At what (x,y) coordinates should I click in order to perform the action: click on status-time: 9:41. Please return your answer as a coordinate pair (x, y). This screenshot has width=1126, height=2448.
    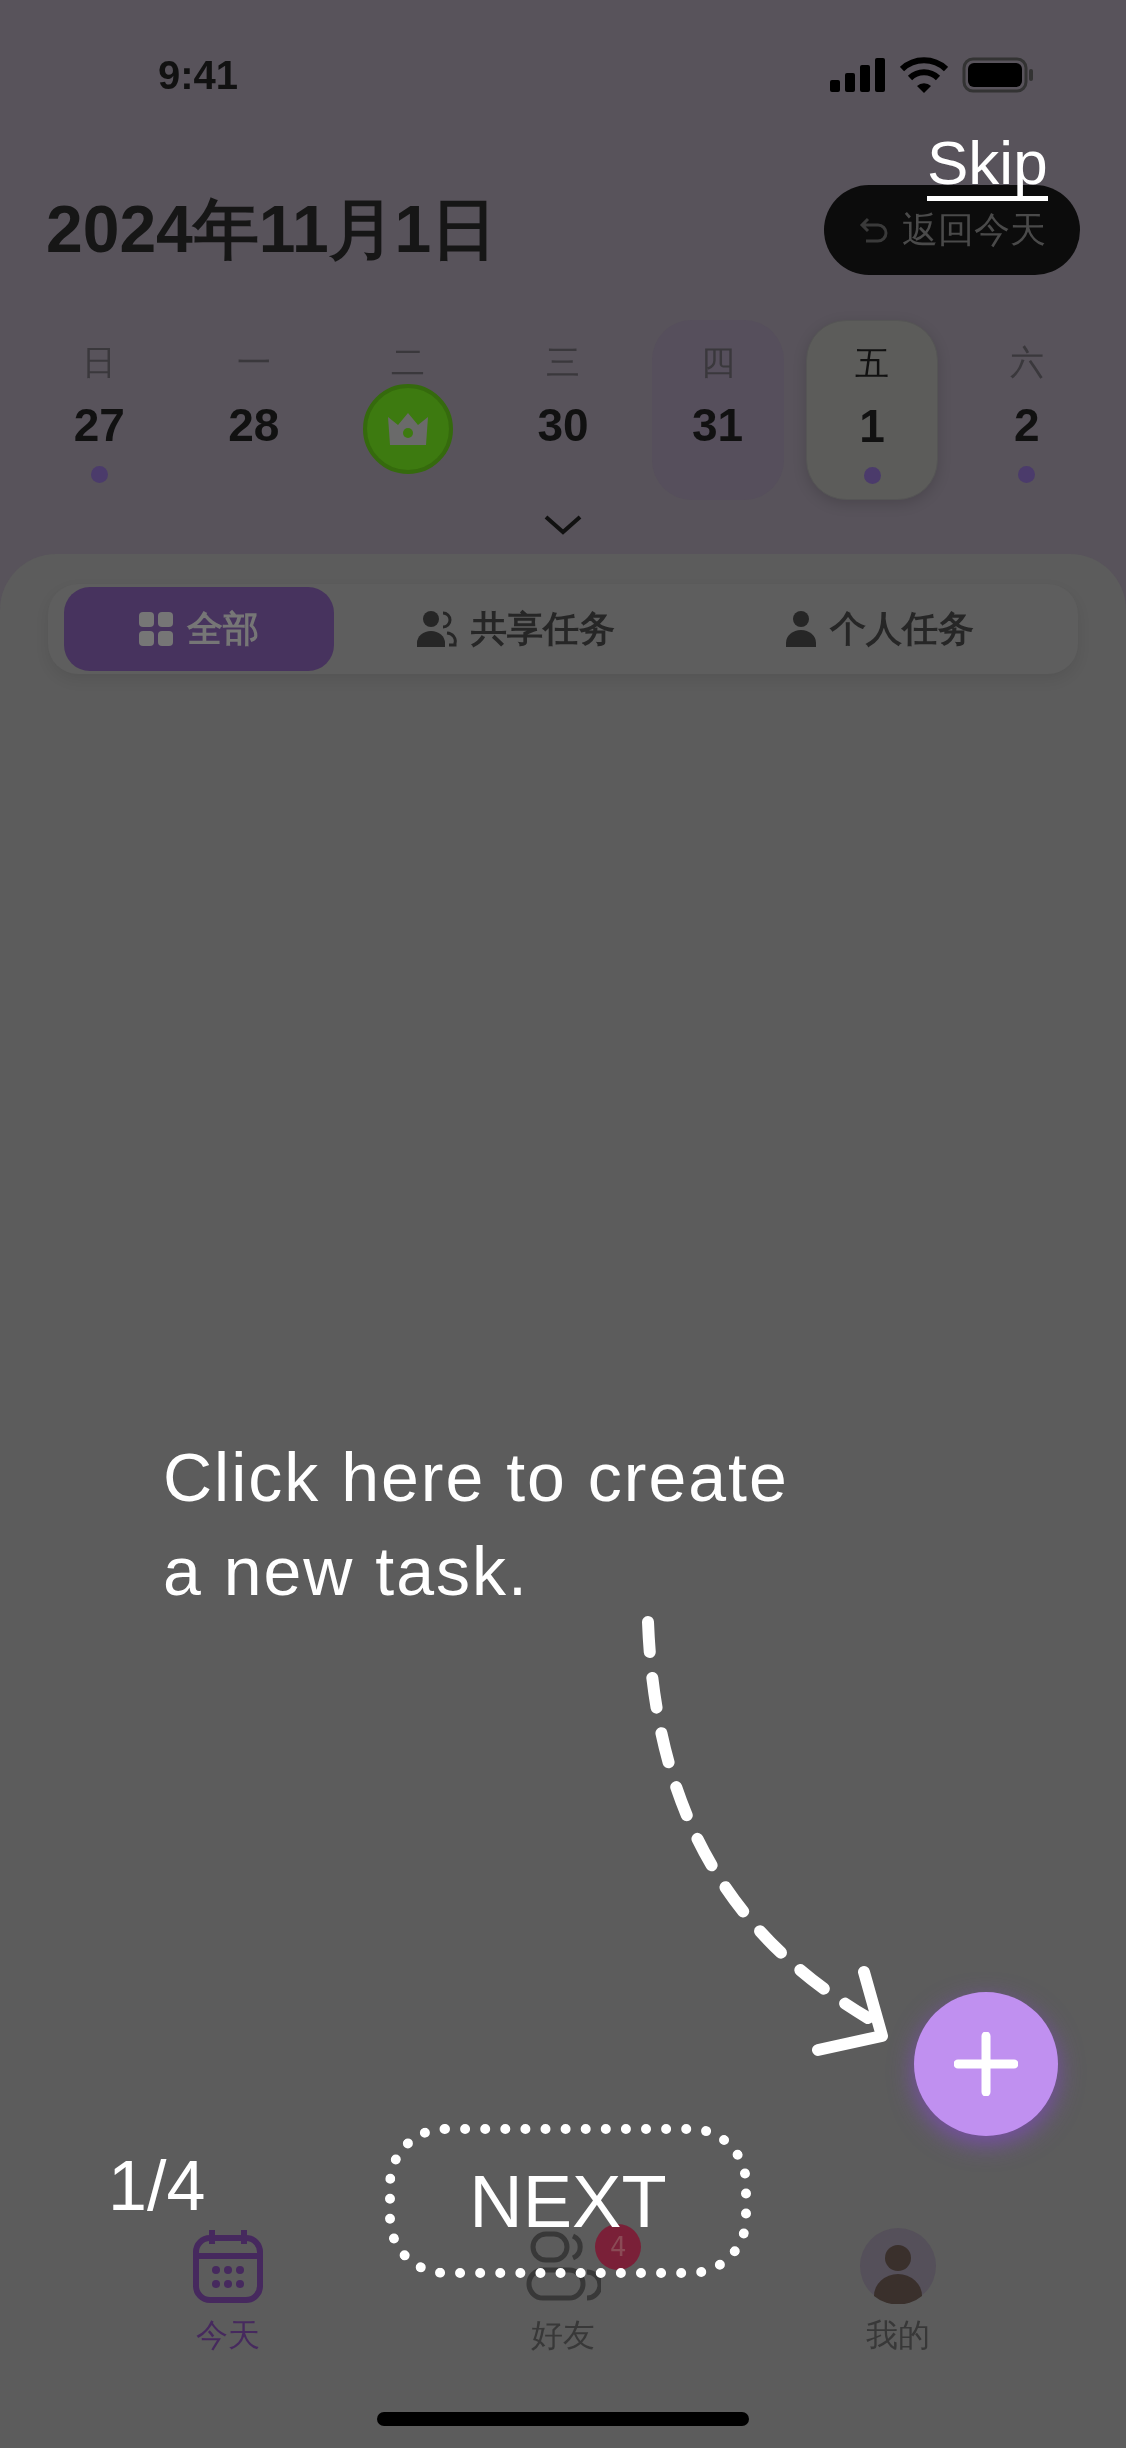
    Looking at the image, I should click on (198, 75).